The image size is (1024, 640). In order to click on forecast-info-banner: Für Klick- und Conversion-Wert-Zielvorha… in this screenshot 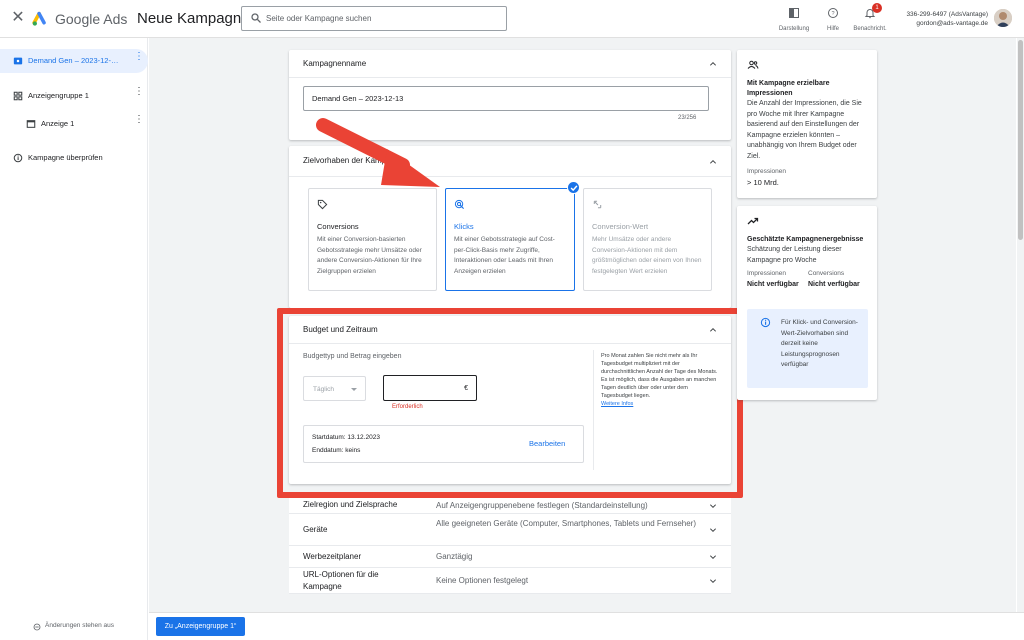, I will do `click(807, 348)`.